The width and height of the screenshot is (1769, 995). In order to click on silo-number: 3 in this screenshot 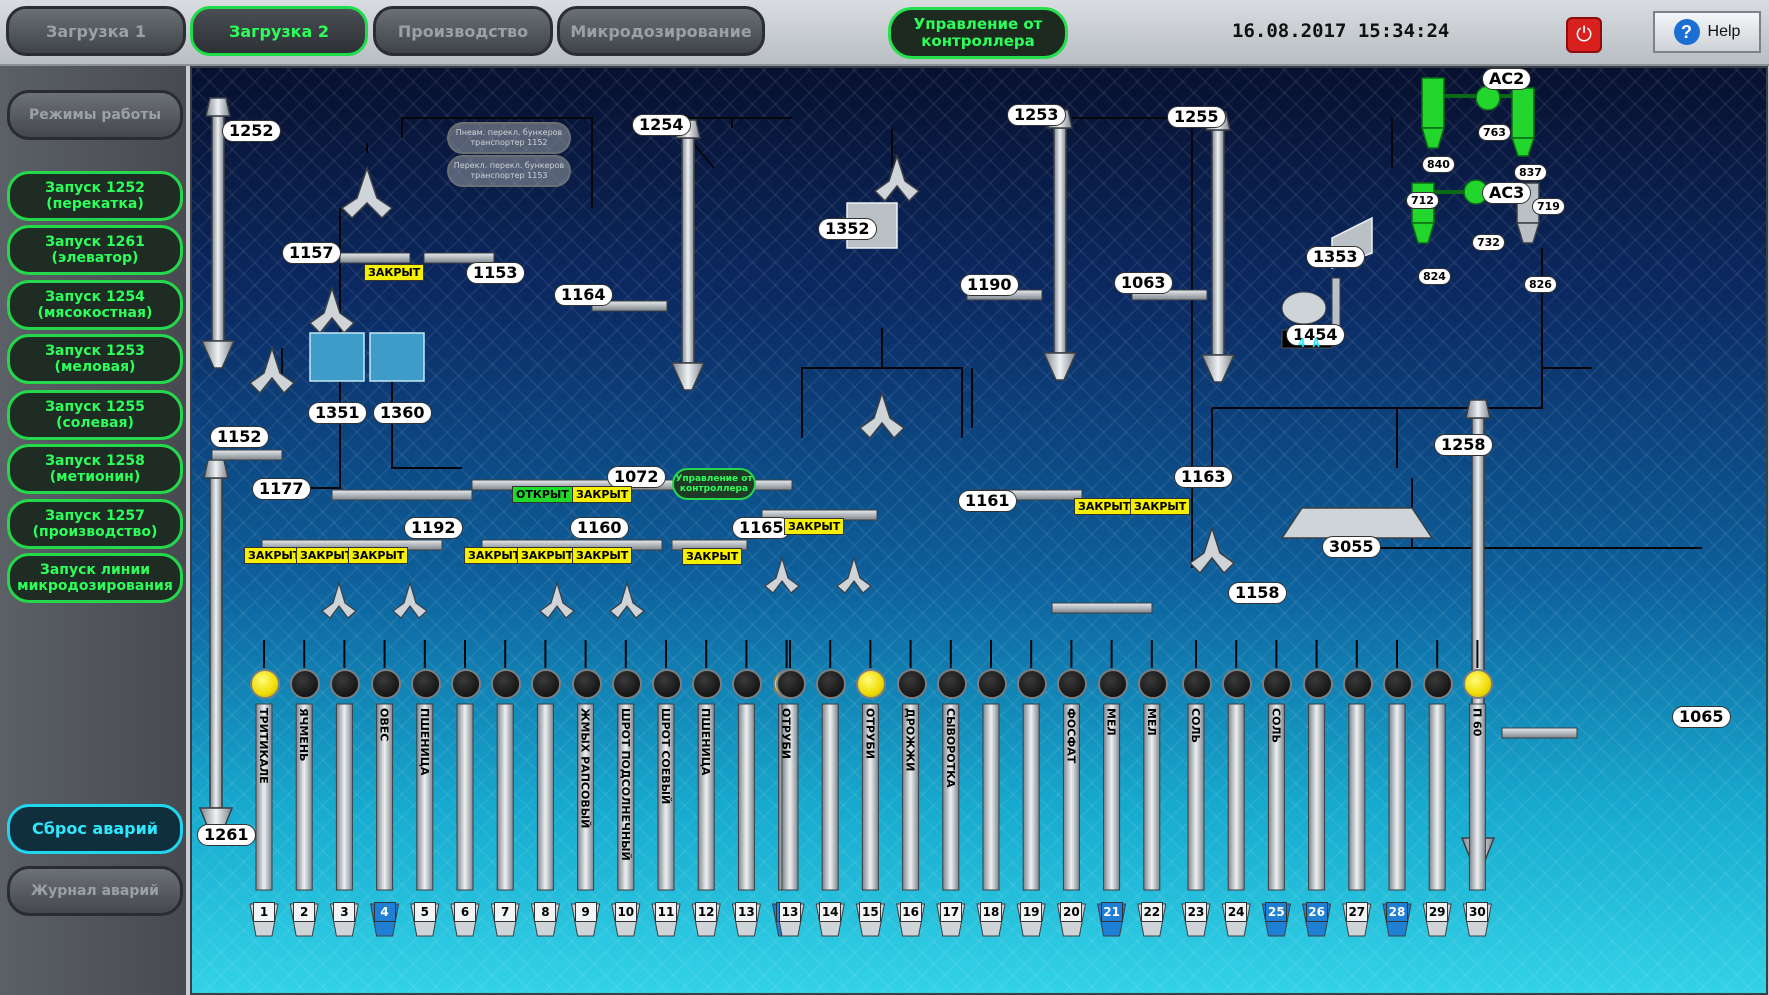, I will do `click(344, 912)`.